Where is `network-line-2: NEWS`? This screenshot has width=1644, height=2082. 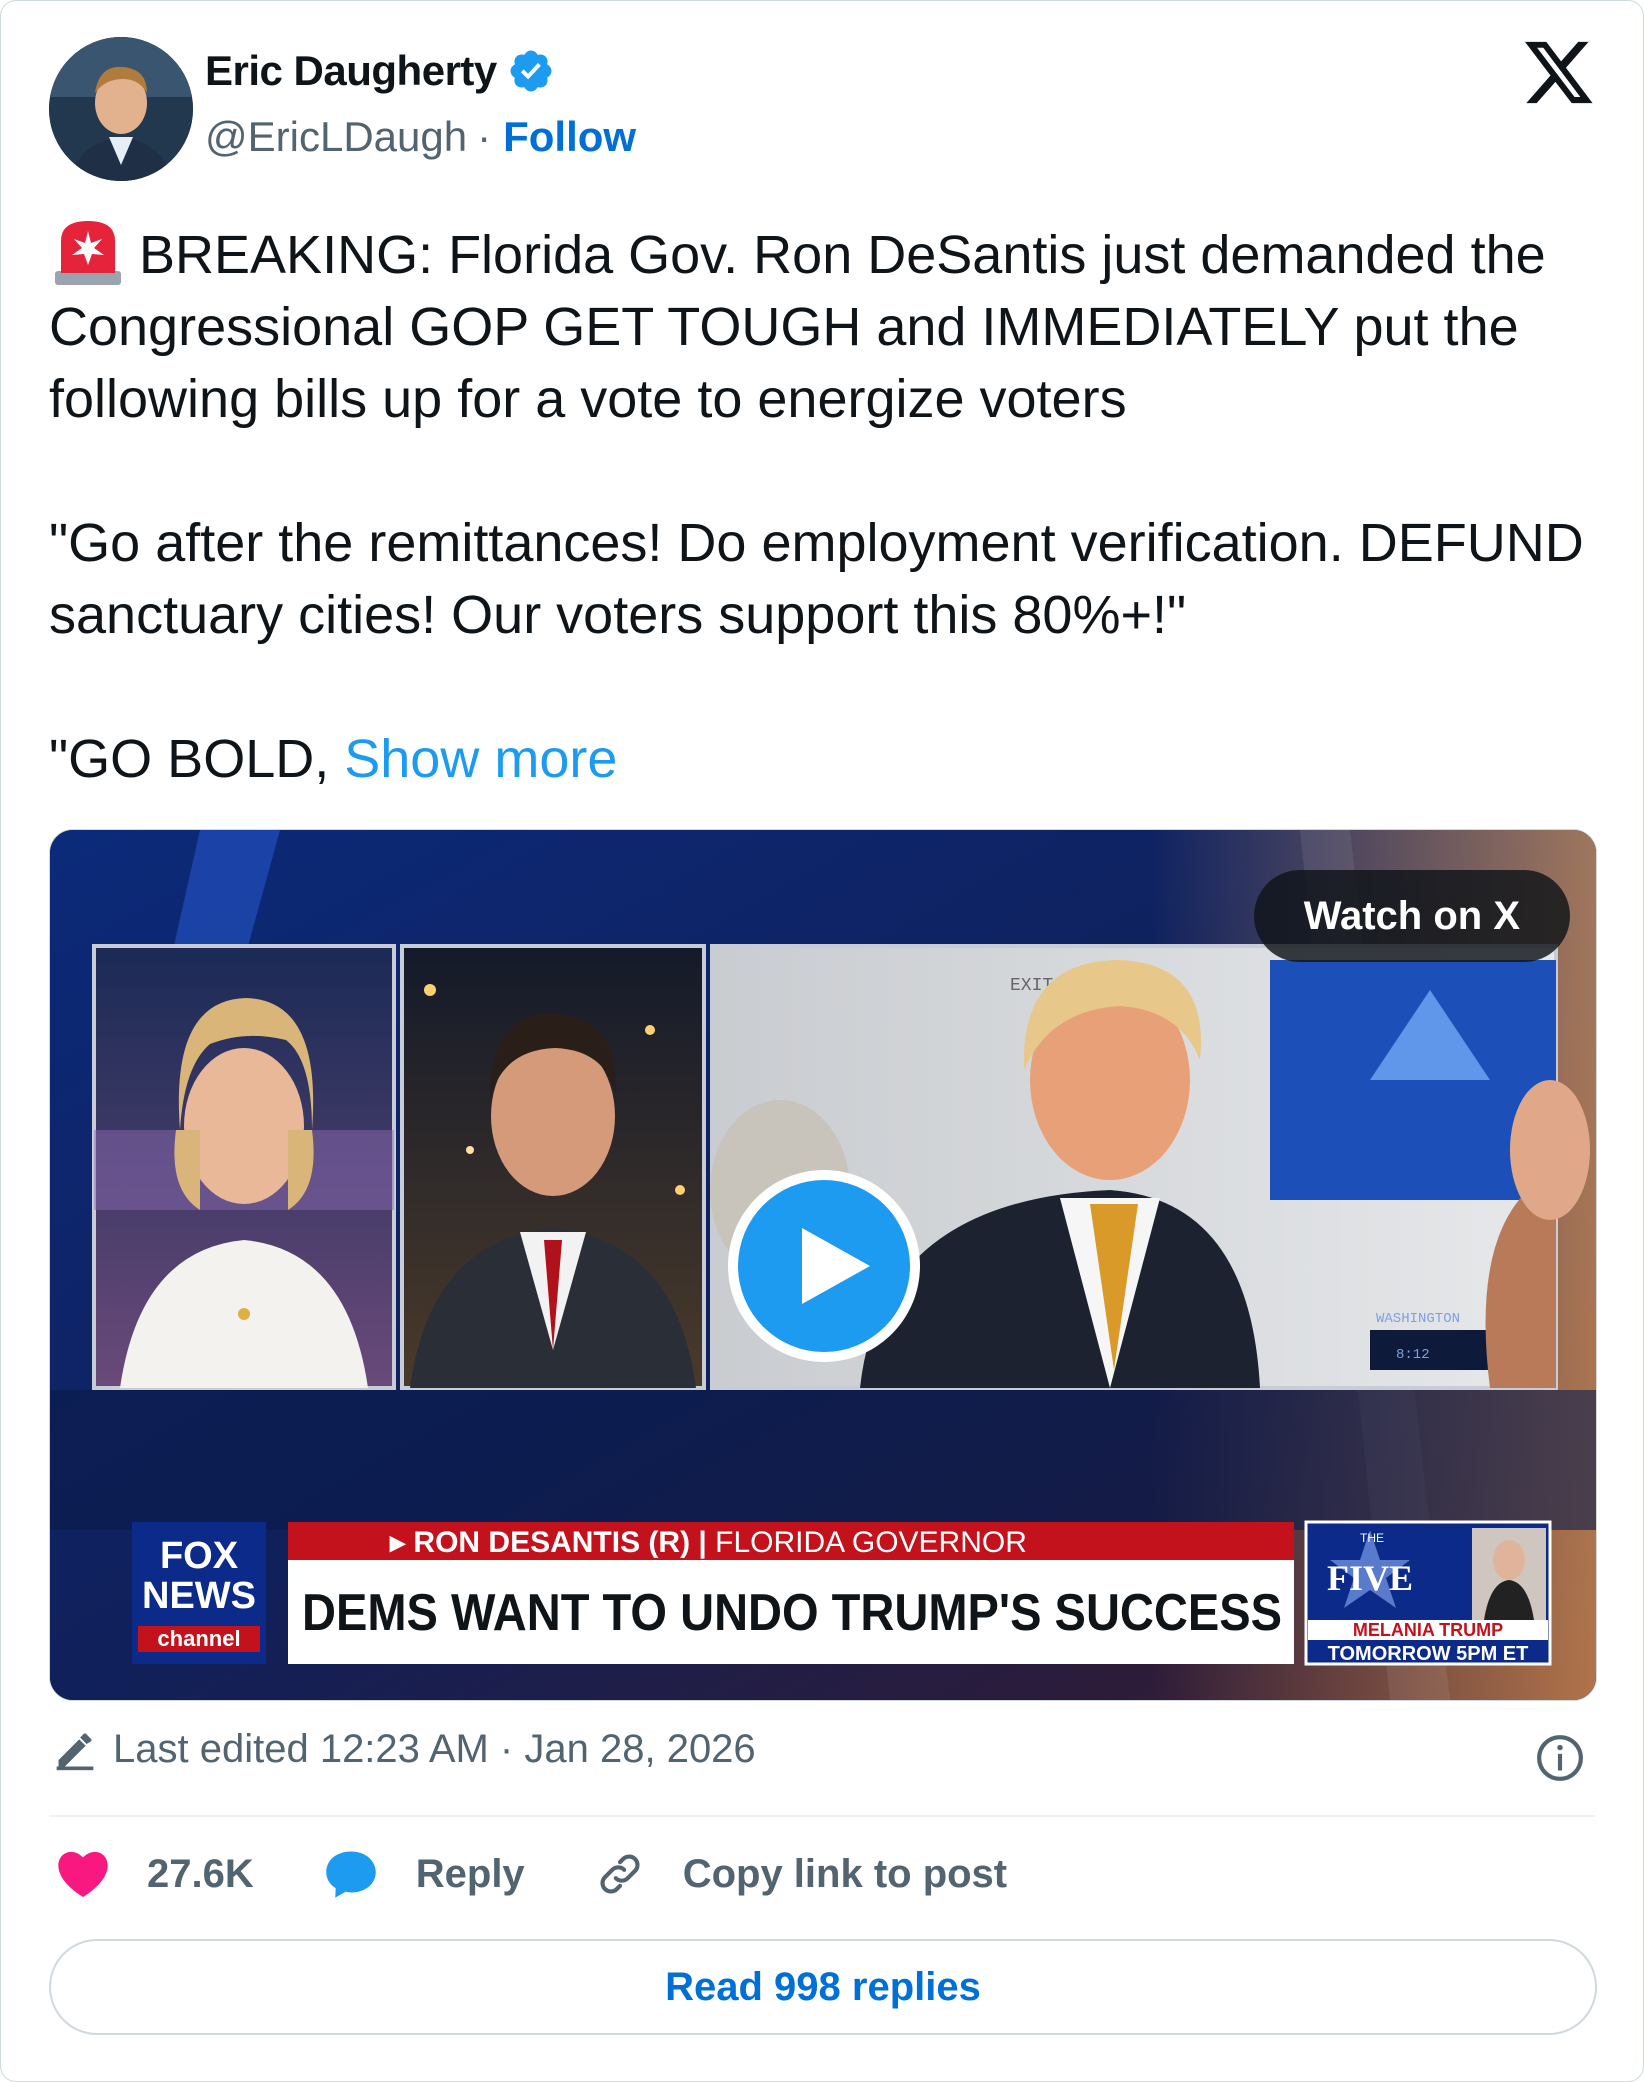 network-line-2: NEWS is located at coordinates (199, 1596).